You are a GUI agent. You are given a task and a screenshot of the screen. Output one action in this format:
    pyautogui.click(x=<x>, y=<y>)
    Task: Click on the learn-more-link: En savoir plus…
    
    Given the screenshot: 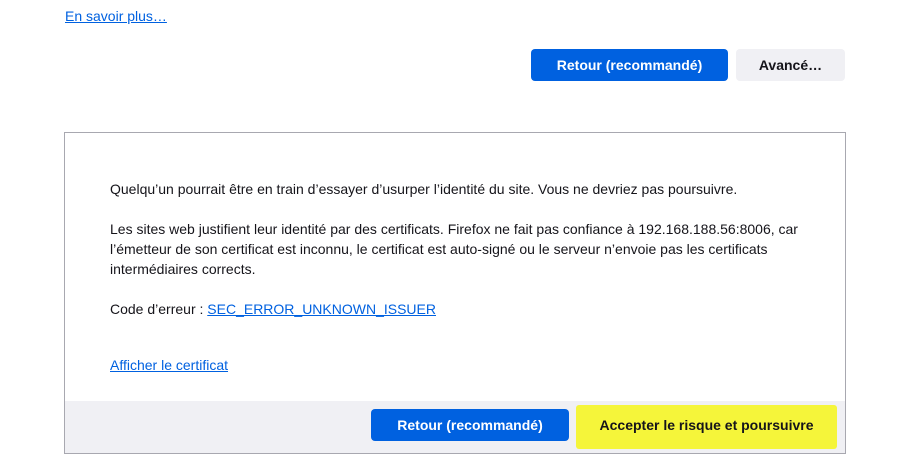 What is the action you would take?
    pyautogui.click(x=116, y=16)
    